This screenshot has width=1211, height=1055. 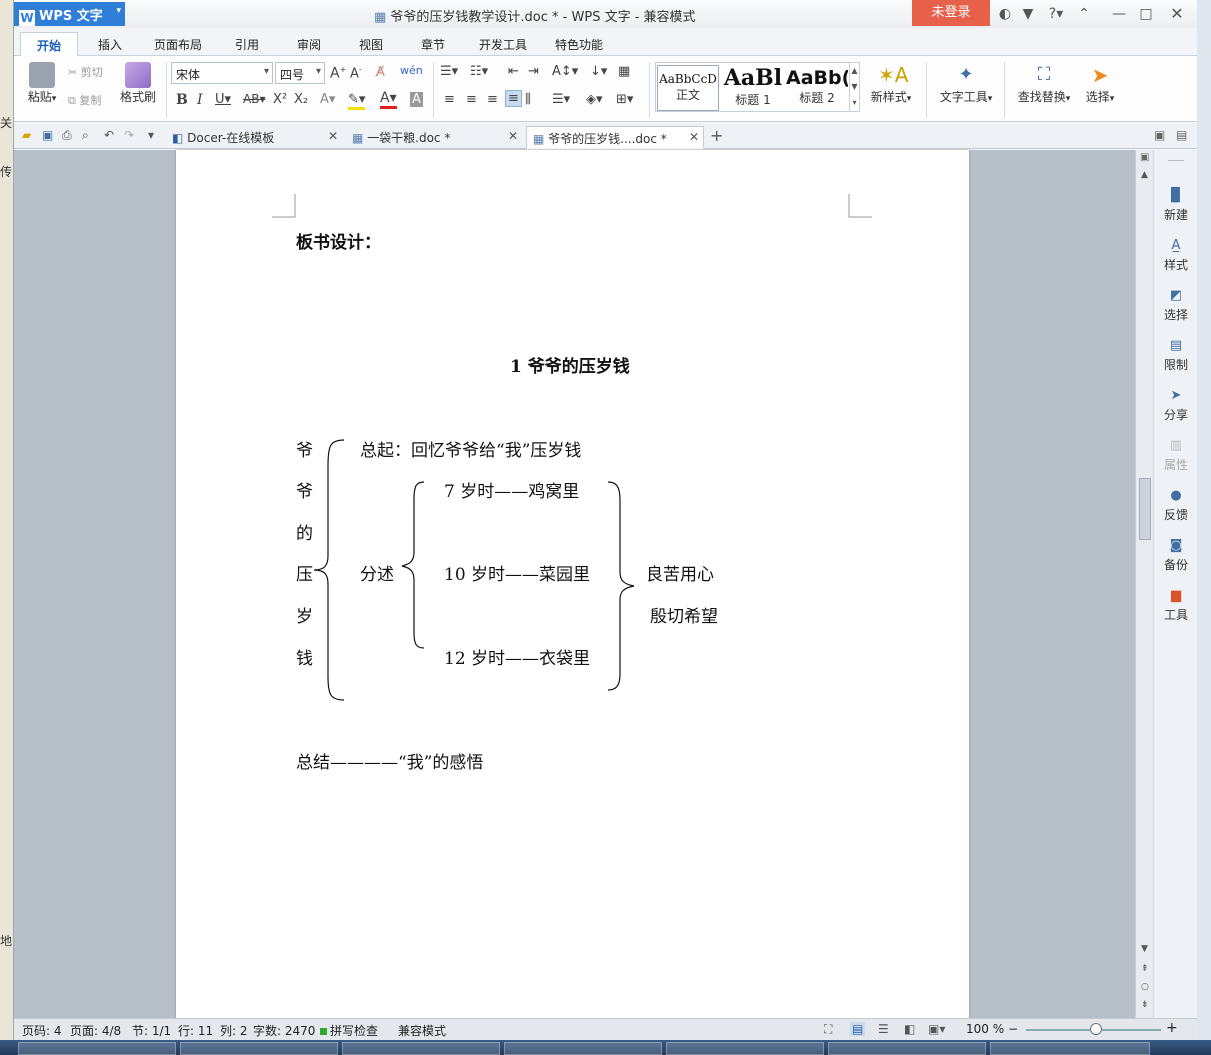 I want to click on side-new-button: ▉ 新建, so click(x=1175, y=205).